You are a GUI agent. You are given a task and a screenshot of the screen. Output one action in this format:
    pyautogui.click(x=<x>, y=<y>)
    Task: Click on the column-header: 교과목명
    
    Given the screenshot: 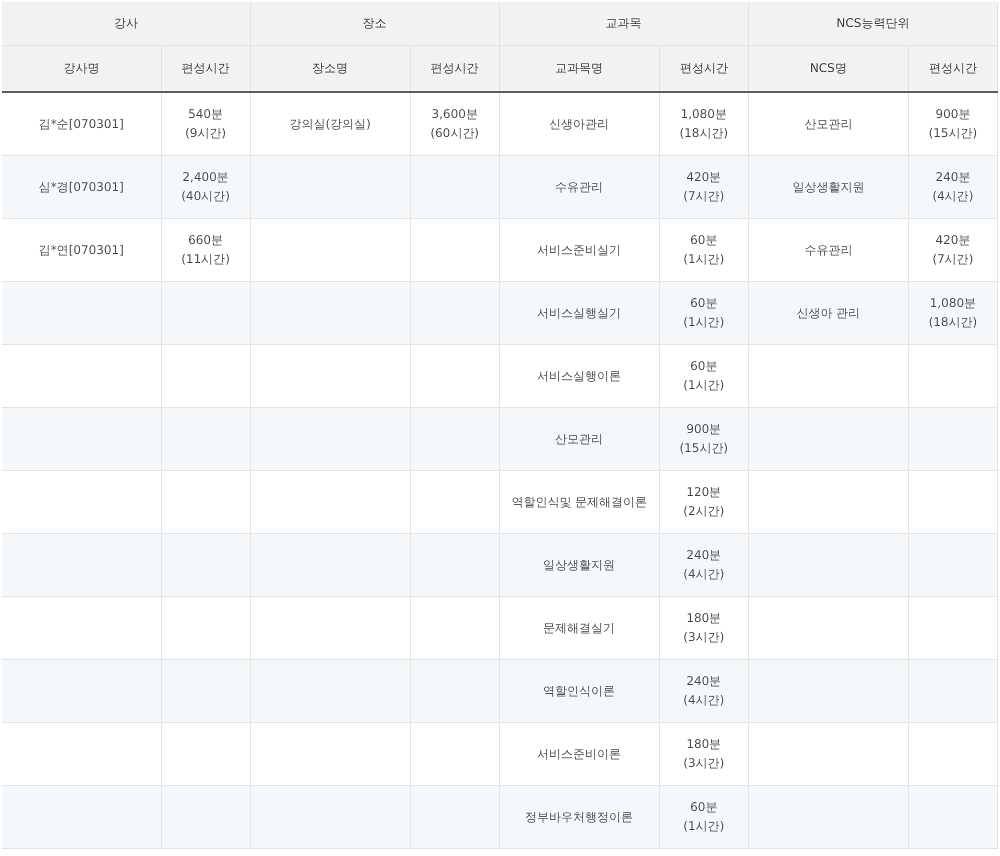 What is the action you would take?
    pyautogui.click(x=579, y=69)
    